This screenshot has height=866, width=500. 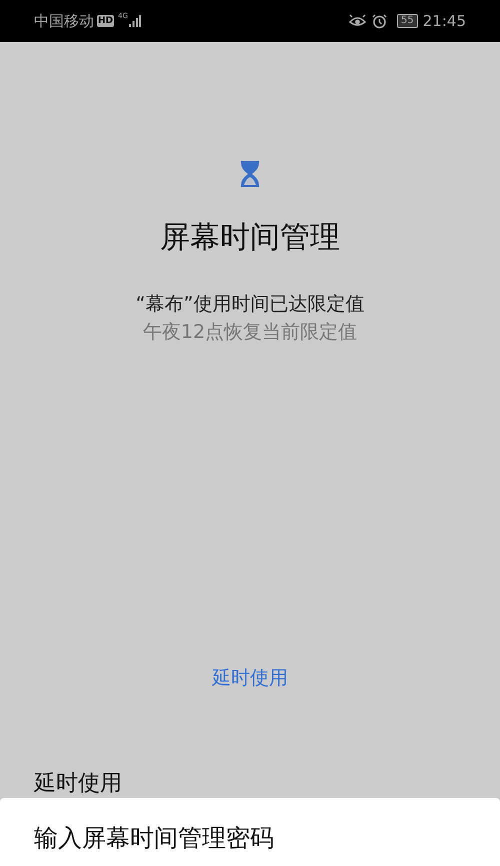 I want to click on signal-icon, so click(x=134, y=21).